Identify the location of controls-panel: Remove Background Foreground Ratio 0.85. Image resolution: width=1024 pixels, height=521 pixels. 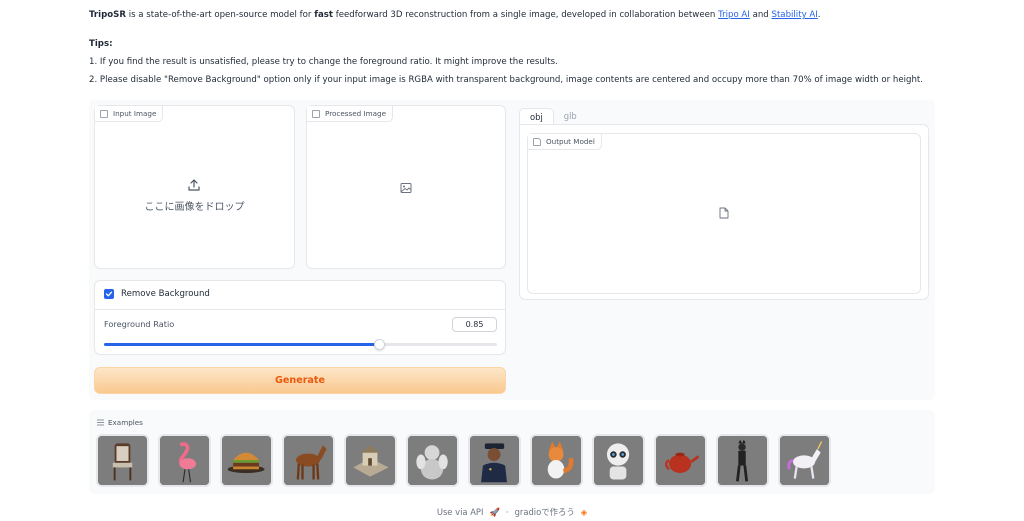
(300, 317).